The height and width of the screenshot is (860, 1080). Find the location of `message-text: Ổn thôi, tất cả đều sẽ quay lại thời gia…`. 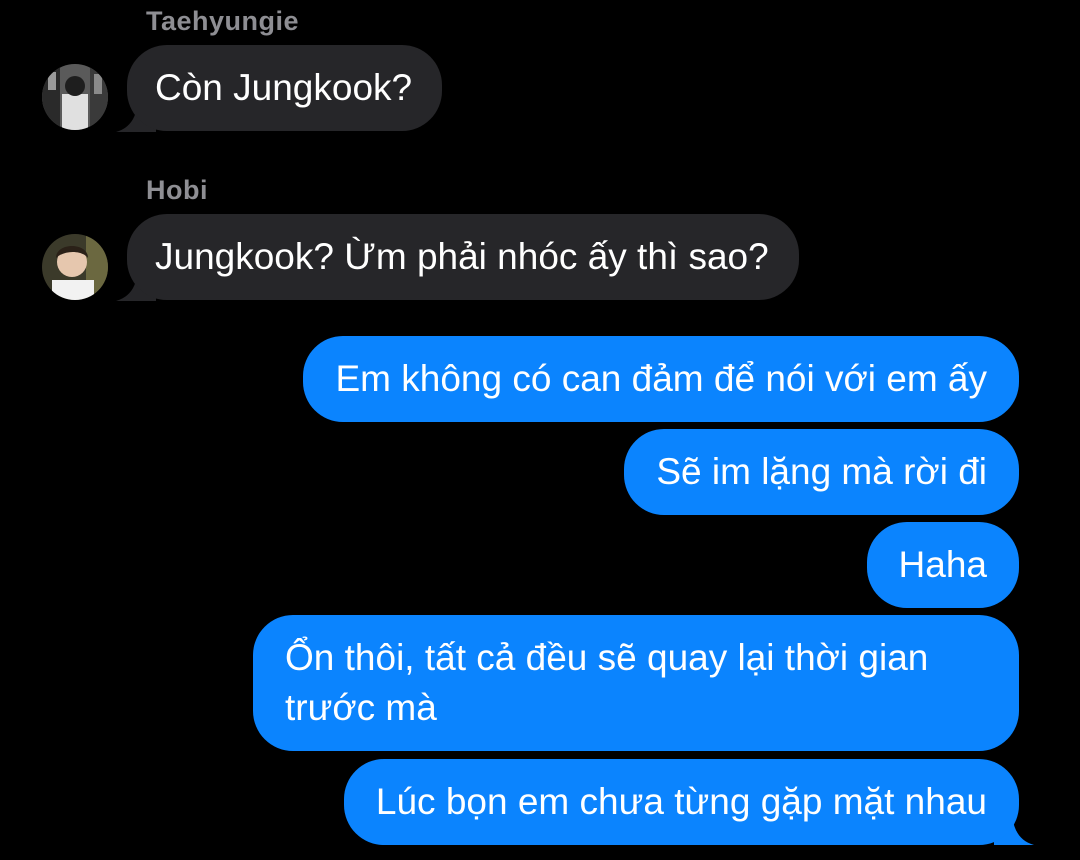

message-text: Ổn thôi, tất cả đều sẽ quay lại thời gia… is located at coordinates (607, 682).